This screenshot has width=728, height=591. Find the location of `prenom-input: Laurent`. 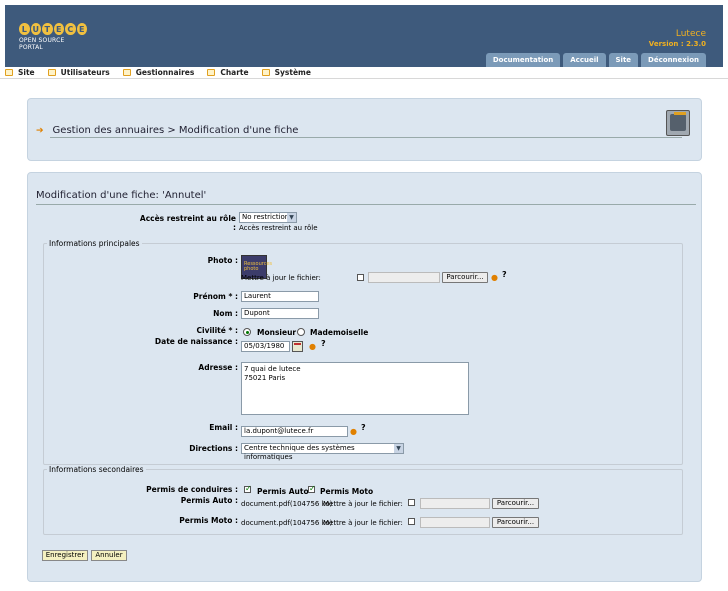

prenom-input: Laurent is located at coordinates (280, 296).